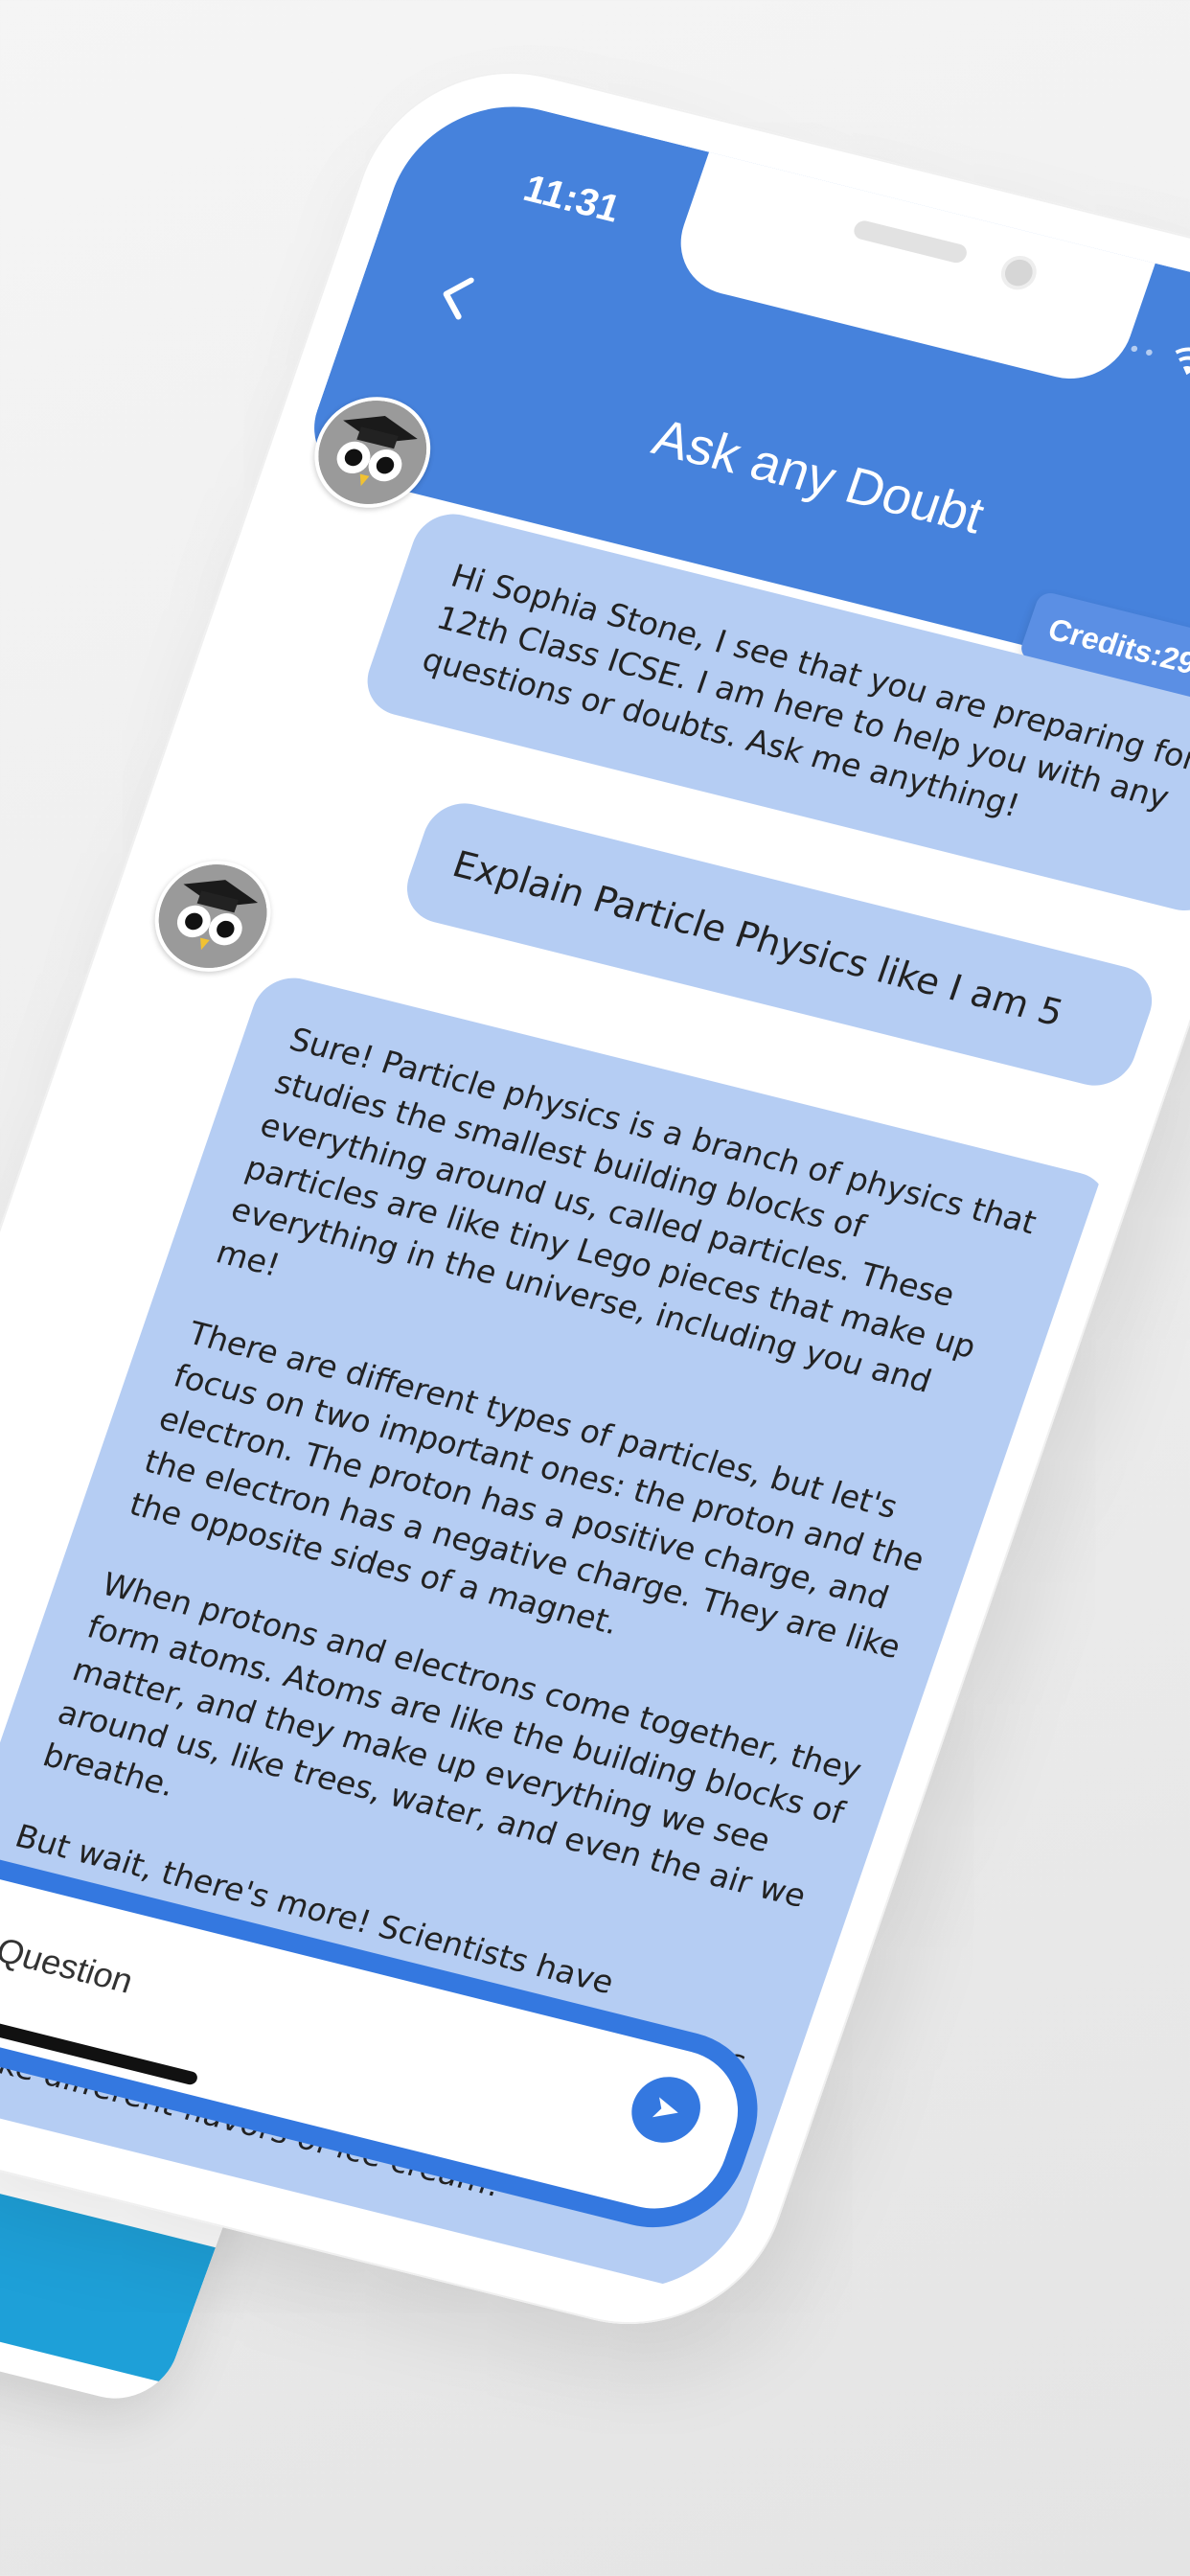 This screenshot has height=2576, width=1190. Describe the element at coordinates (572, 199) in the screenshot. I see `status-time: 11:31` at that location.